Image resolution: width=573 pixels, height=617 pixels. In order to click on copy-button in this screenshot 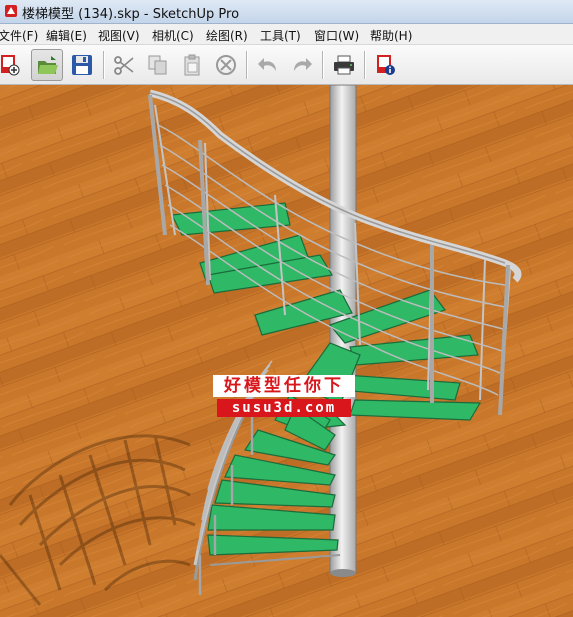, I will do `click(158, 65)`.